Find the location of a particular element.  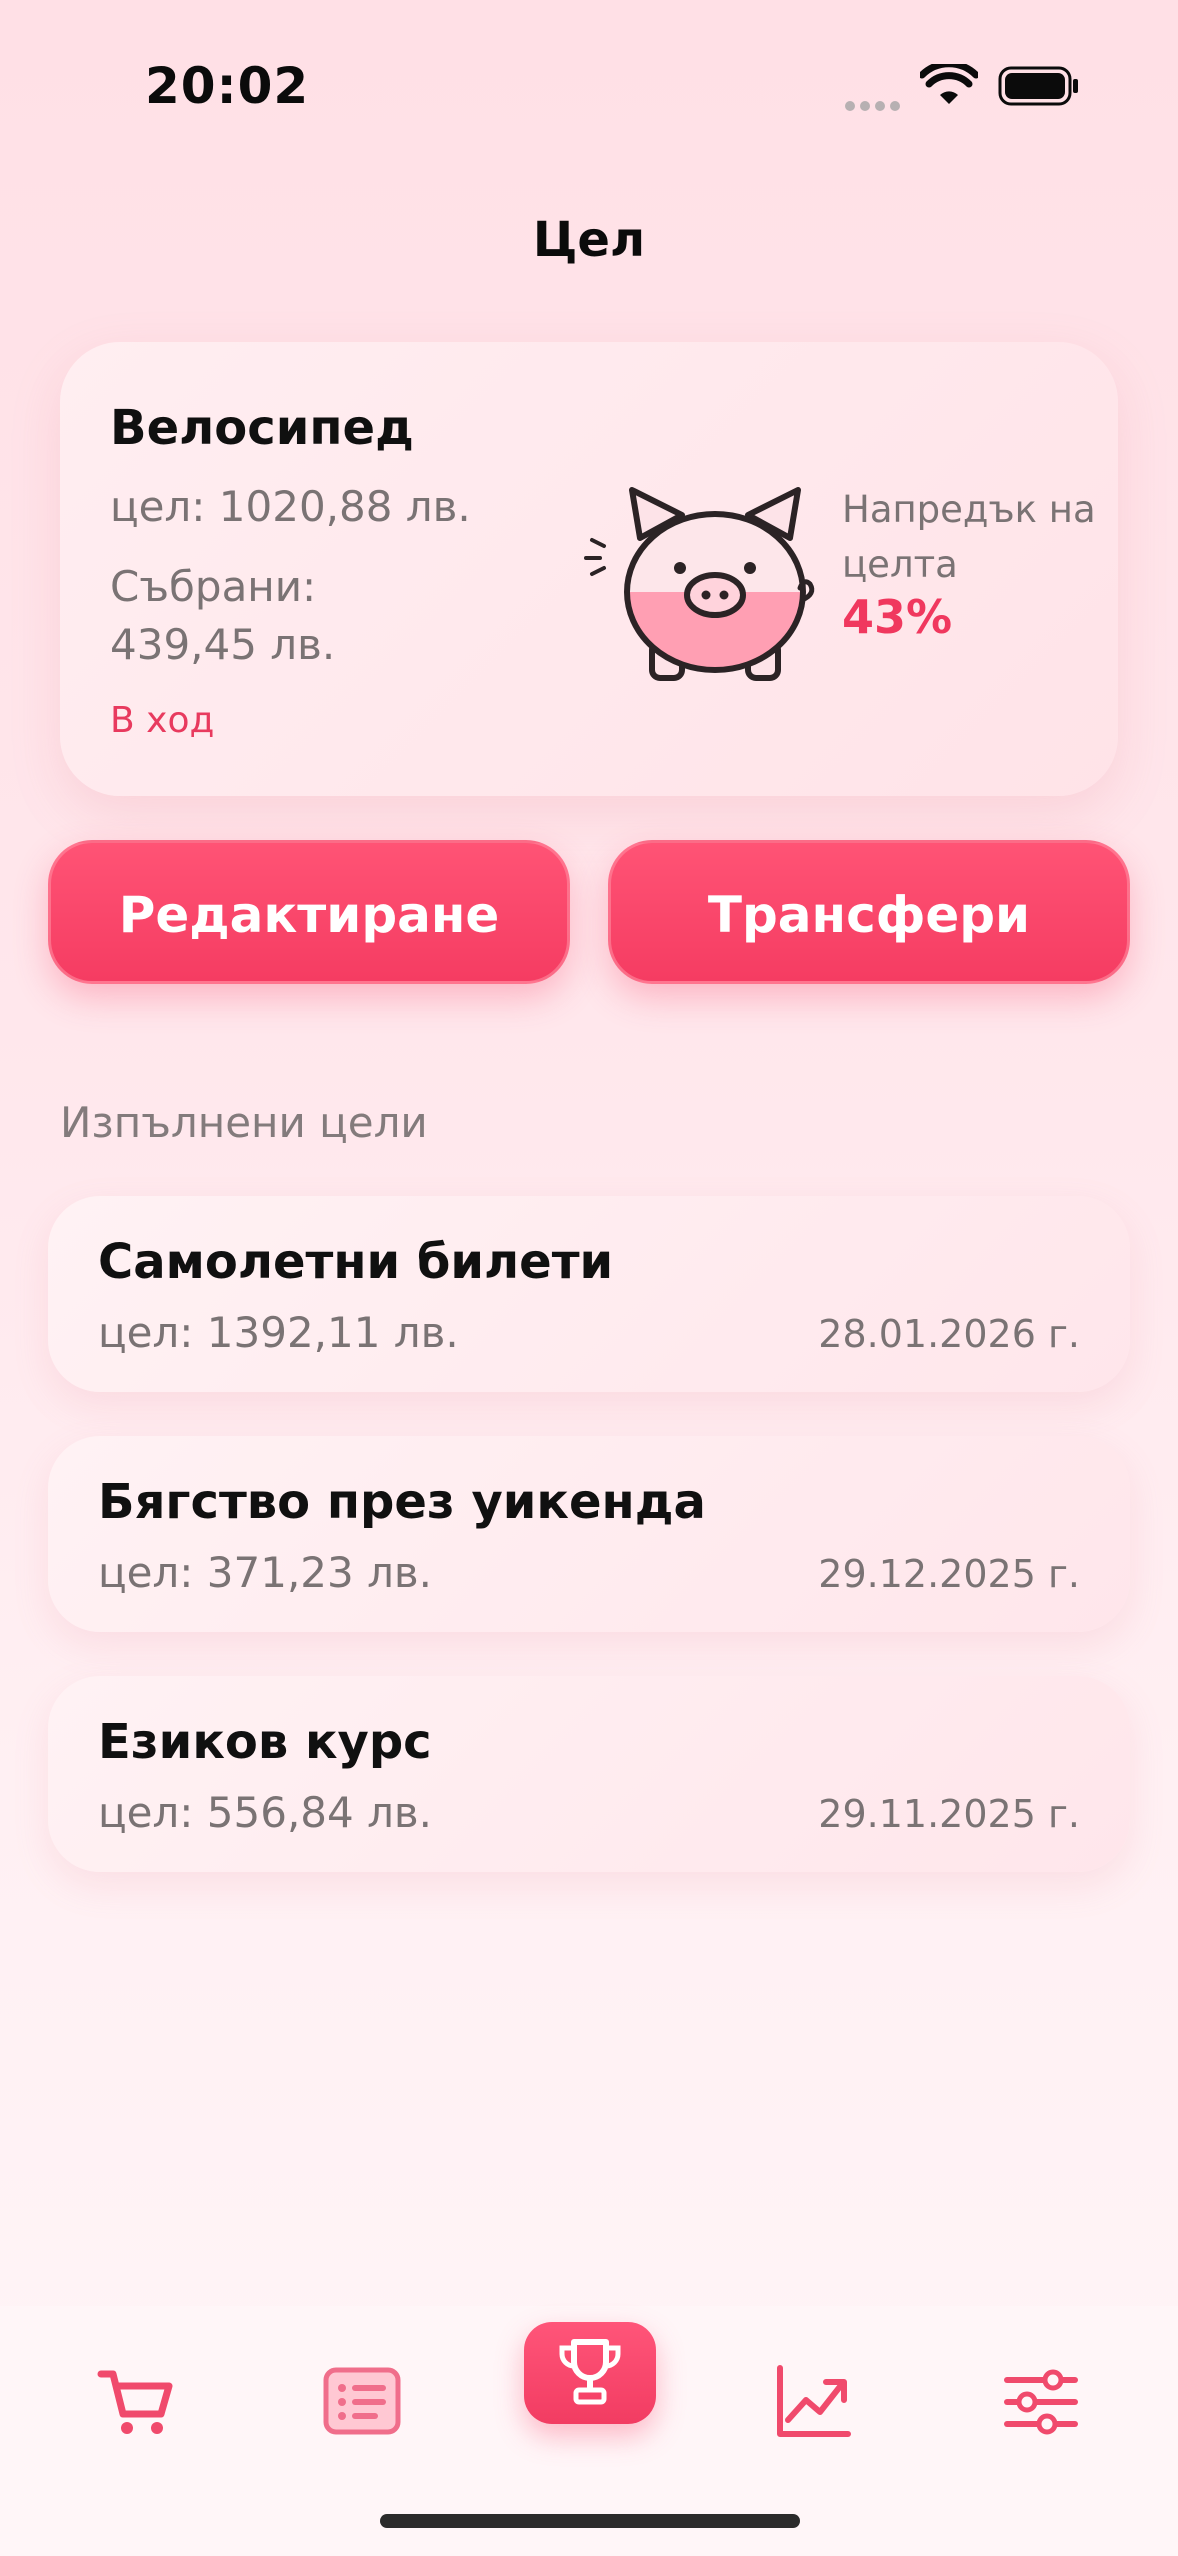

completed-goal-target: цел: 556,84 лв. is located at coordinates (265, 1812).